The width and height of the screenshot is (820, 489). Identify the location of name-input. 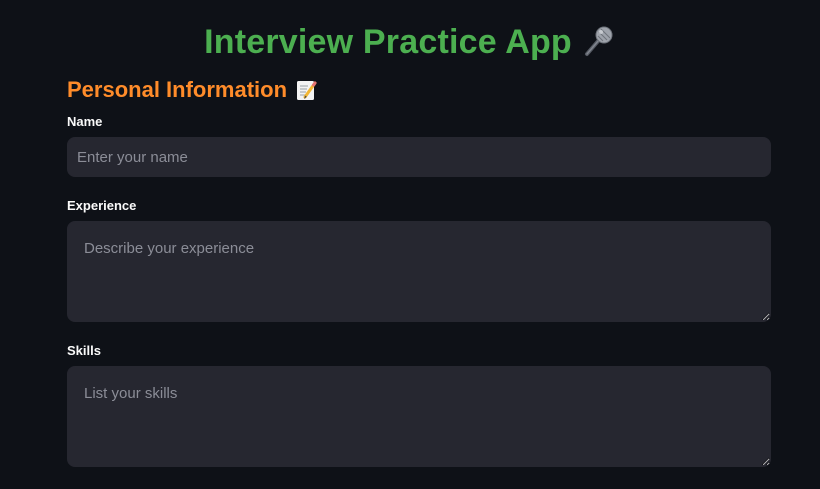
(419, 157).